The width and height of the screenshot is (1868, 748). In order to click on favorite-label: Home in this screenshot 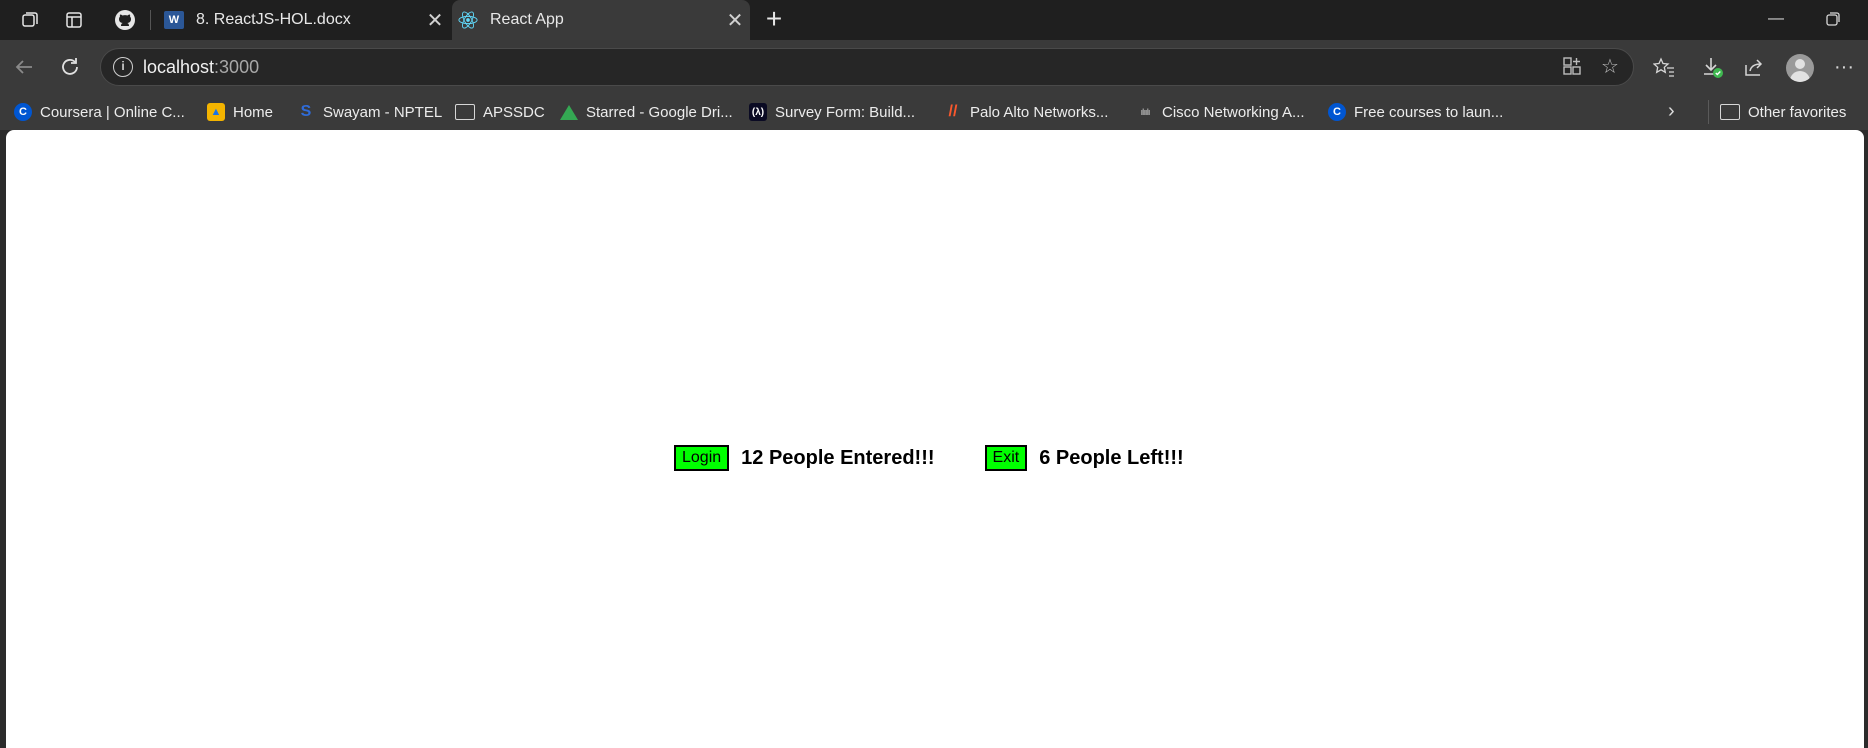, I will do `click(253, 112)`.